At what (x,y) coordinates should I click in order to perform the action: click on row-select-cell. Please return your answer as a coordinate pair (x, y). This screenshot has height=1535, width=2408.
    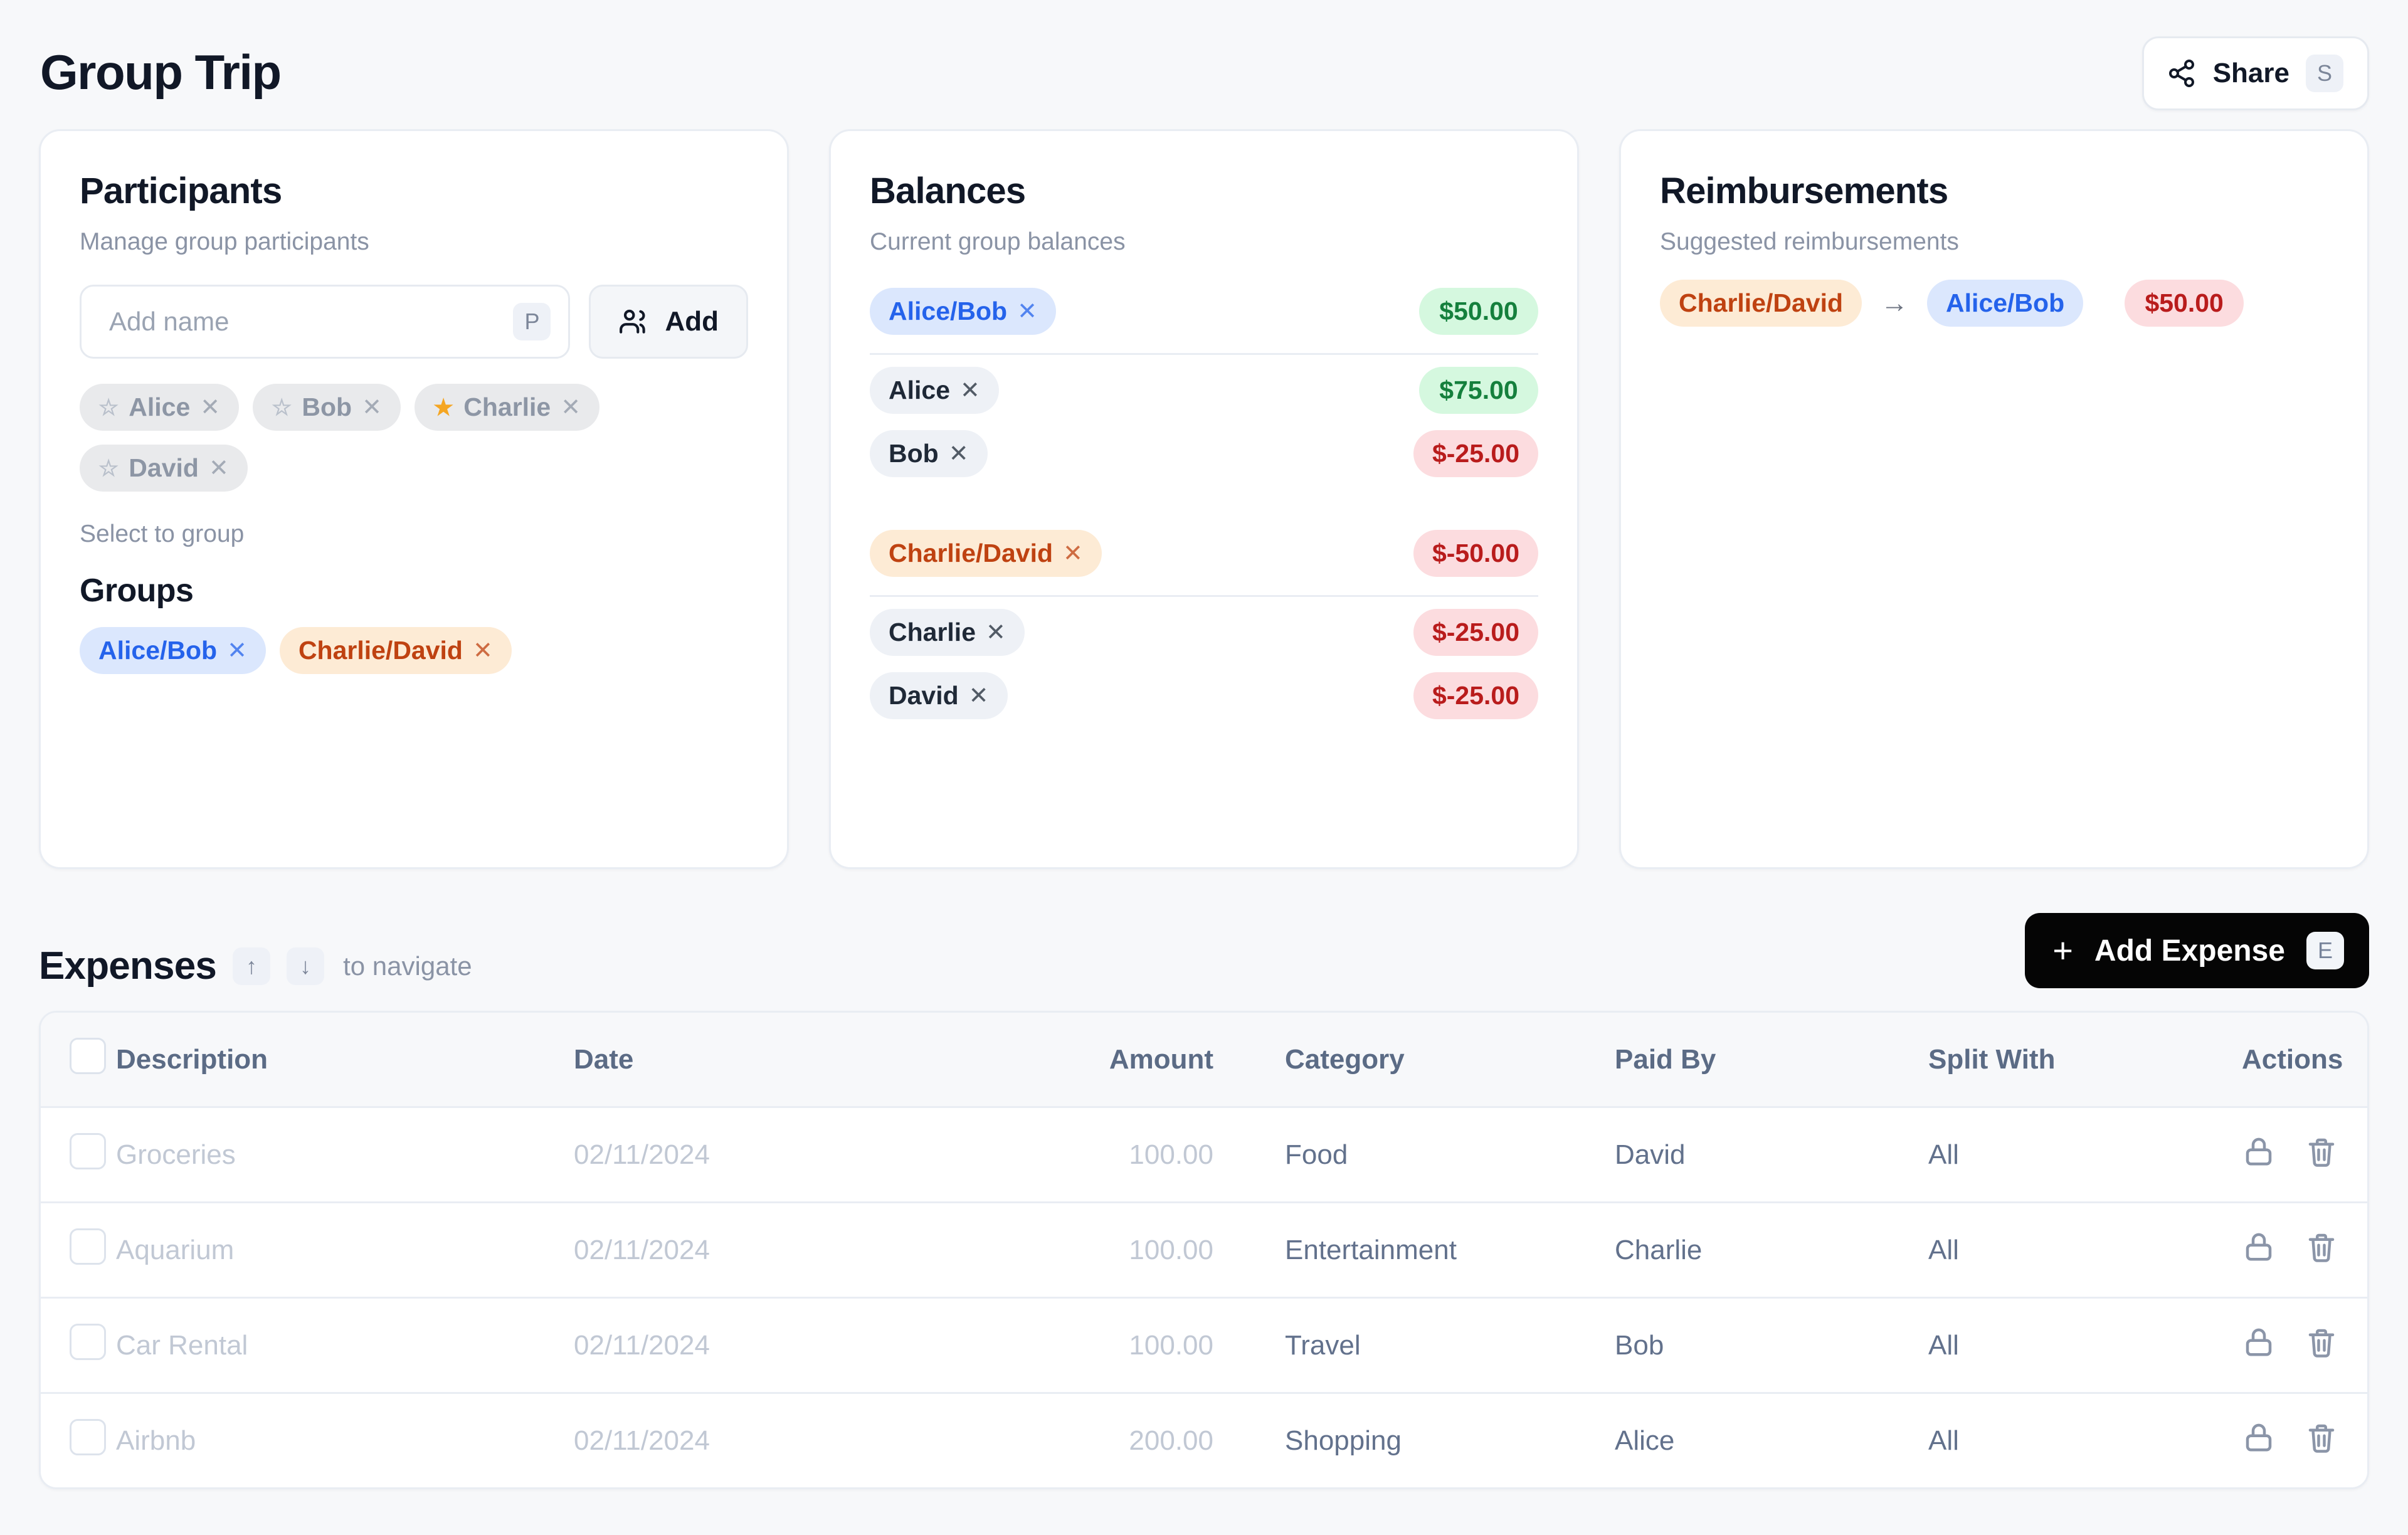
    Looking at the image, I should click on (78, 1155).